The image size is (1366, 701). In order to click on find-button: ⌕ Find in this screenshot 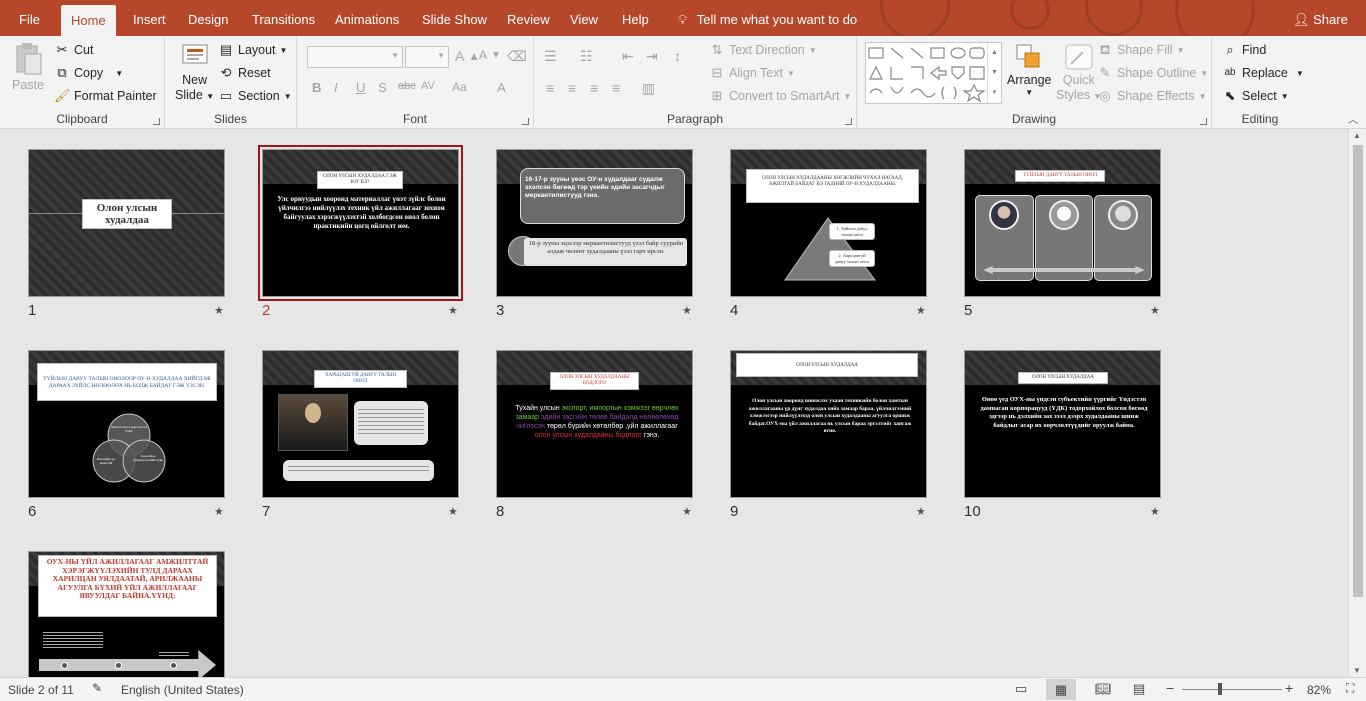, I will do `click(1244, 50)`.